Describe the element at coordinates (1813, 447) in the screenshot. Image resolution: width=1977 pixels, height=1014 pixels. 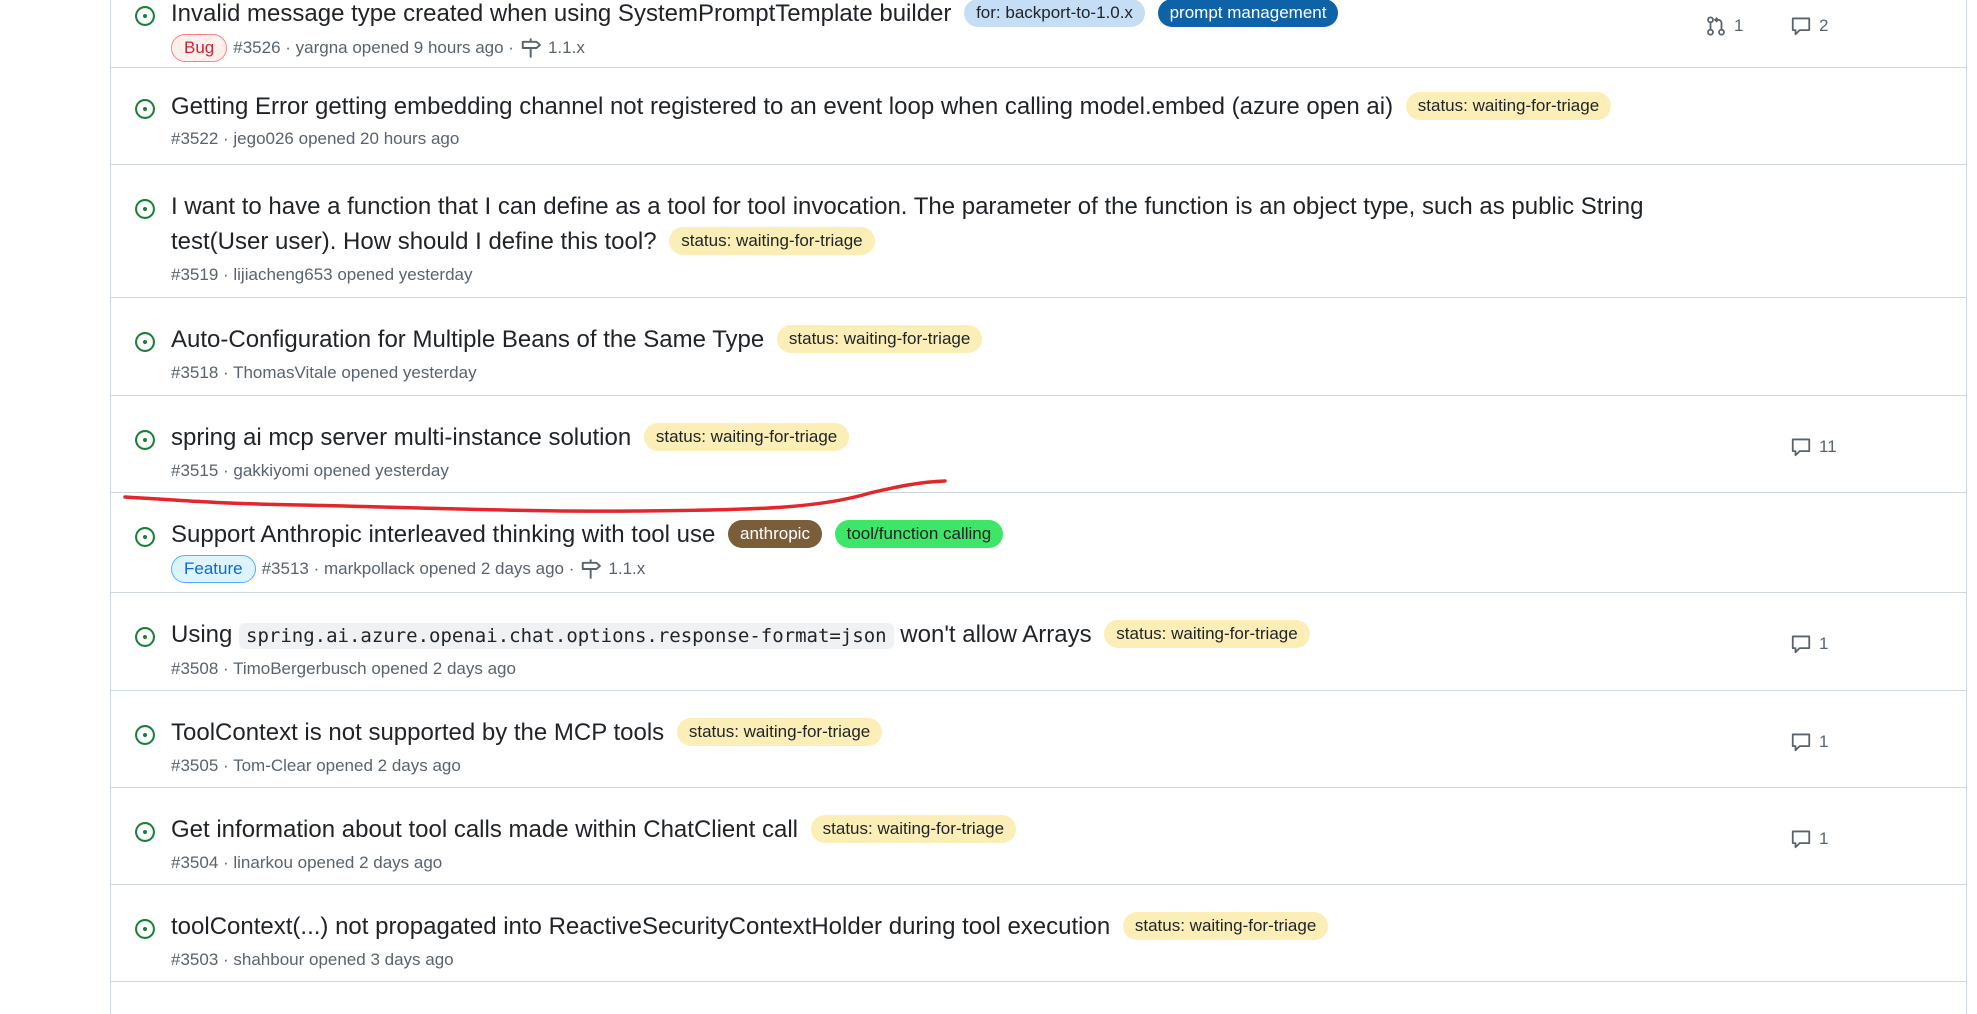
I see `comments-link: 11` at that location.